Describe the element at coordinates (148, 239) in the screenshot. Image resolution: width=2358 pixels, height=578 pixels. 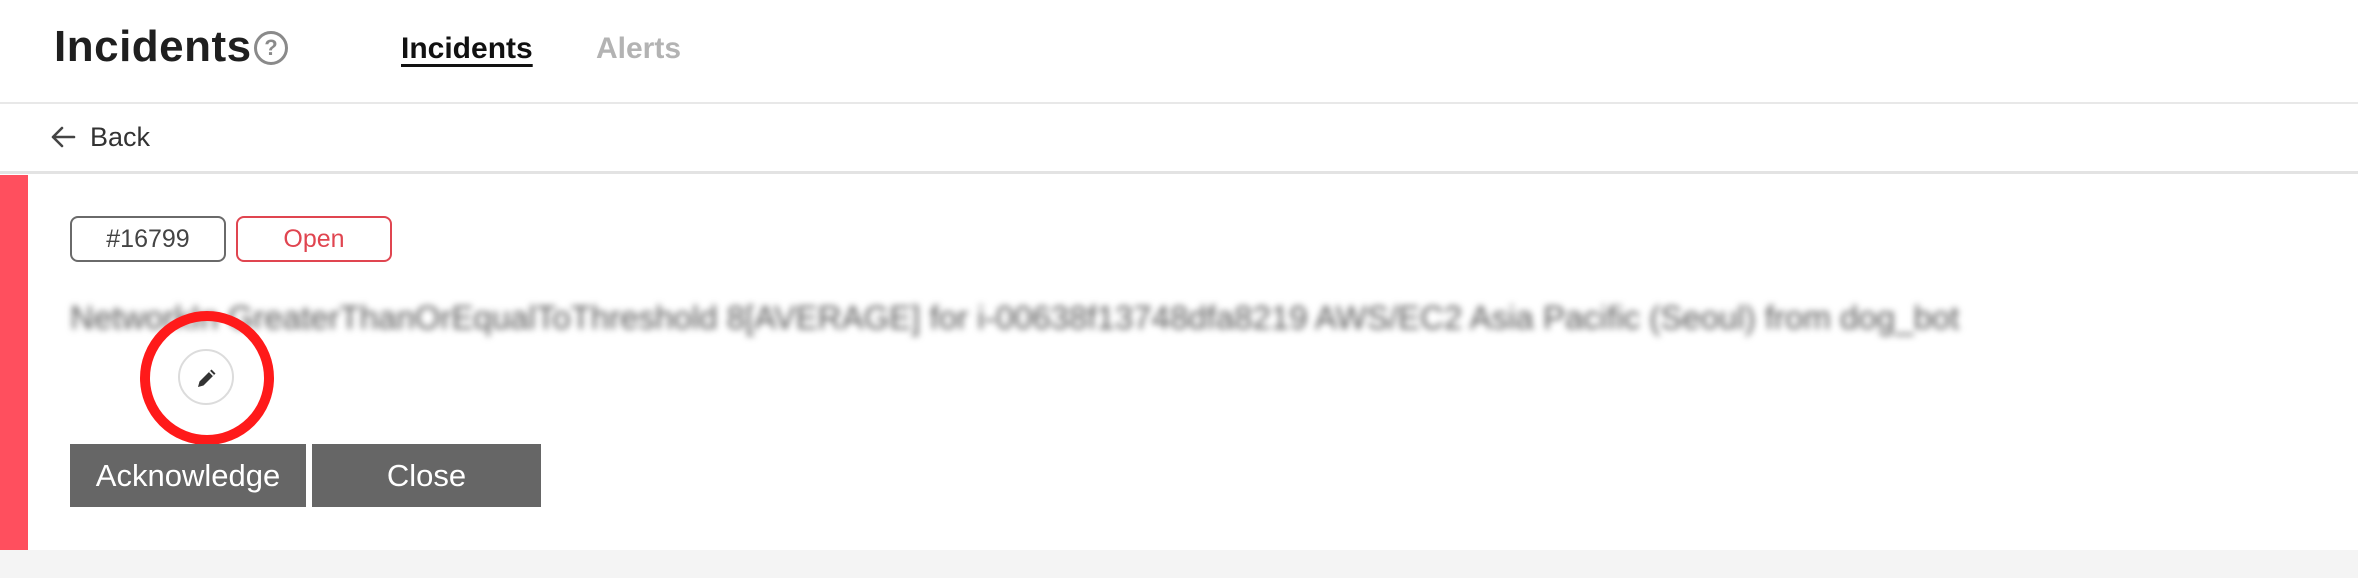
I see `incident-id-badge: #16799` at that location.